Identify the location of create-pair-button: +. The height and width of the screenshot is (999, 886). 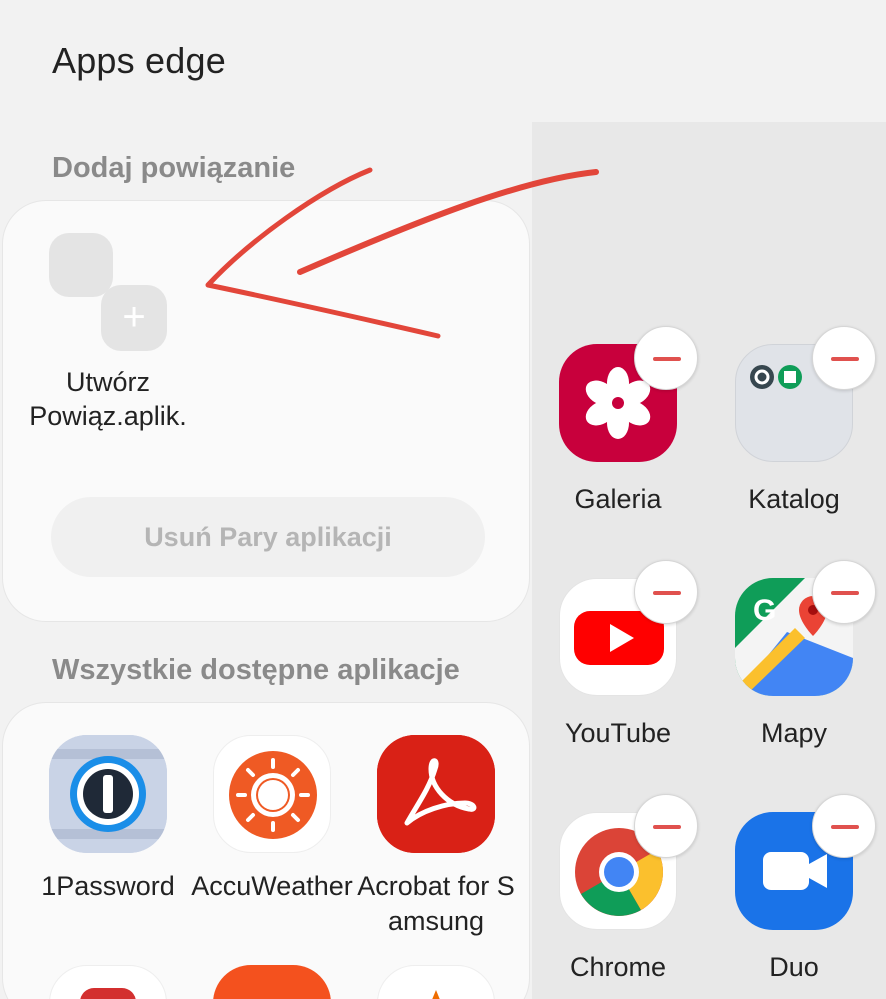
(109, 293).